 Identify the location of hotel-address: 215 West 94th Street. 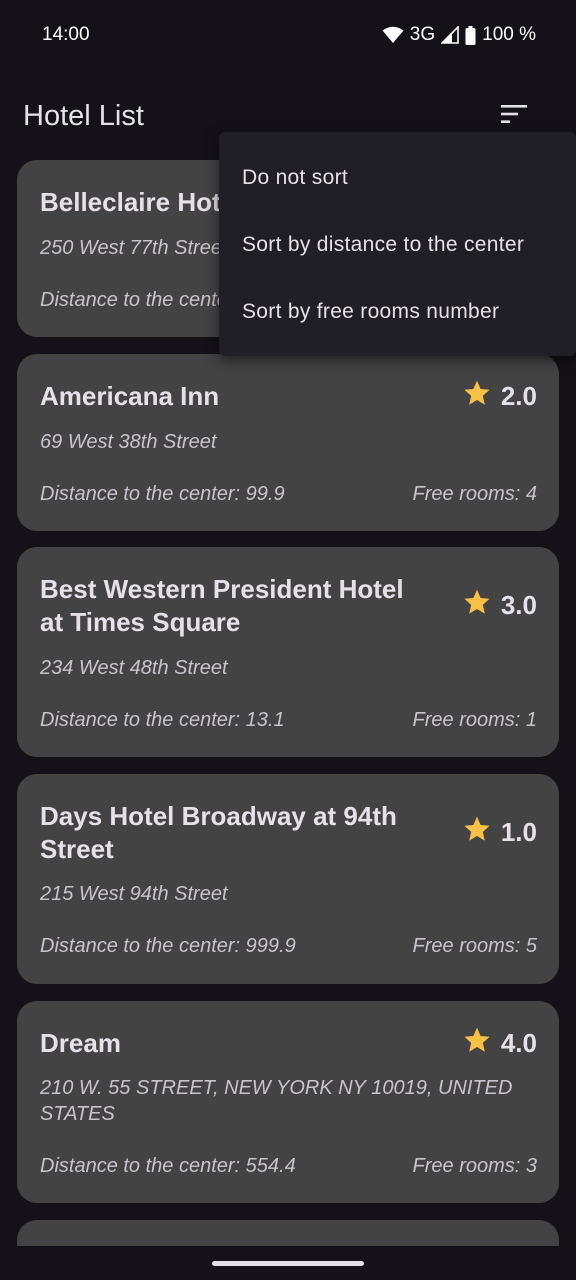
(134, 894).